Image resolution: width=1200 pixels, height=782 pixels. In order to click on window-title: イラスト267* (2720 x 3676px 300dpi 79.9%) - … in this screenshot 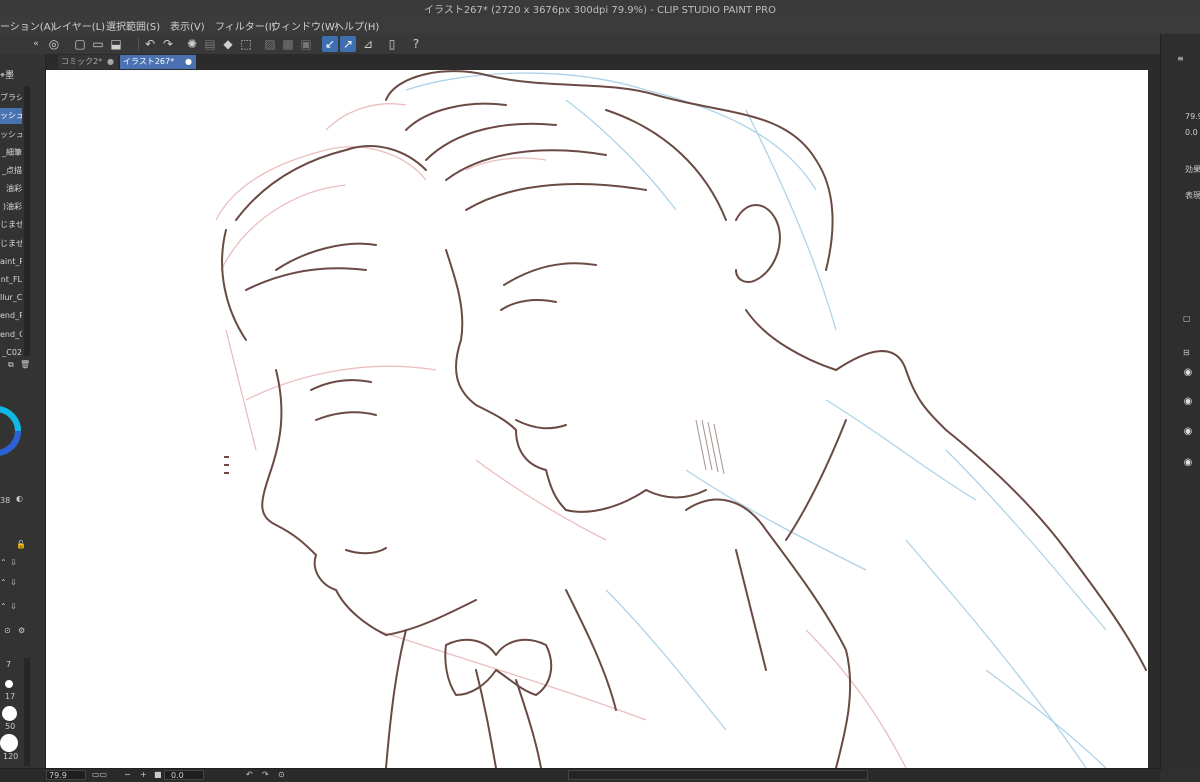, I will do `click(600, 10)`.